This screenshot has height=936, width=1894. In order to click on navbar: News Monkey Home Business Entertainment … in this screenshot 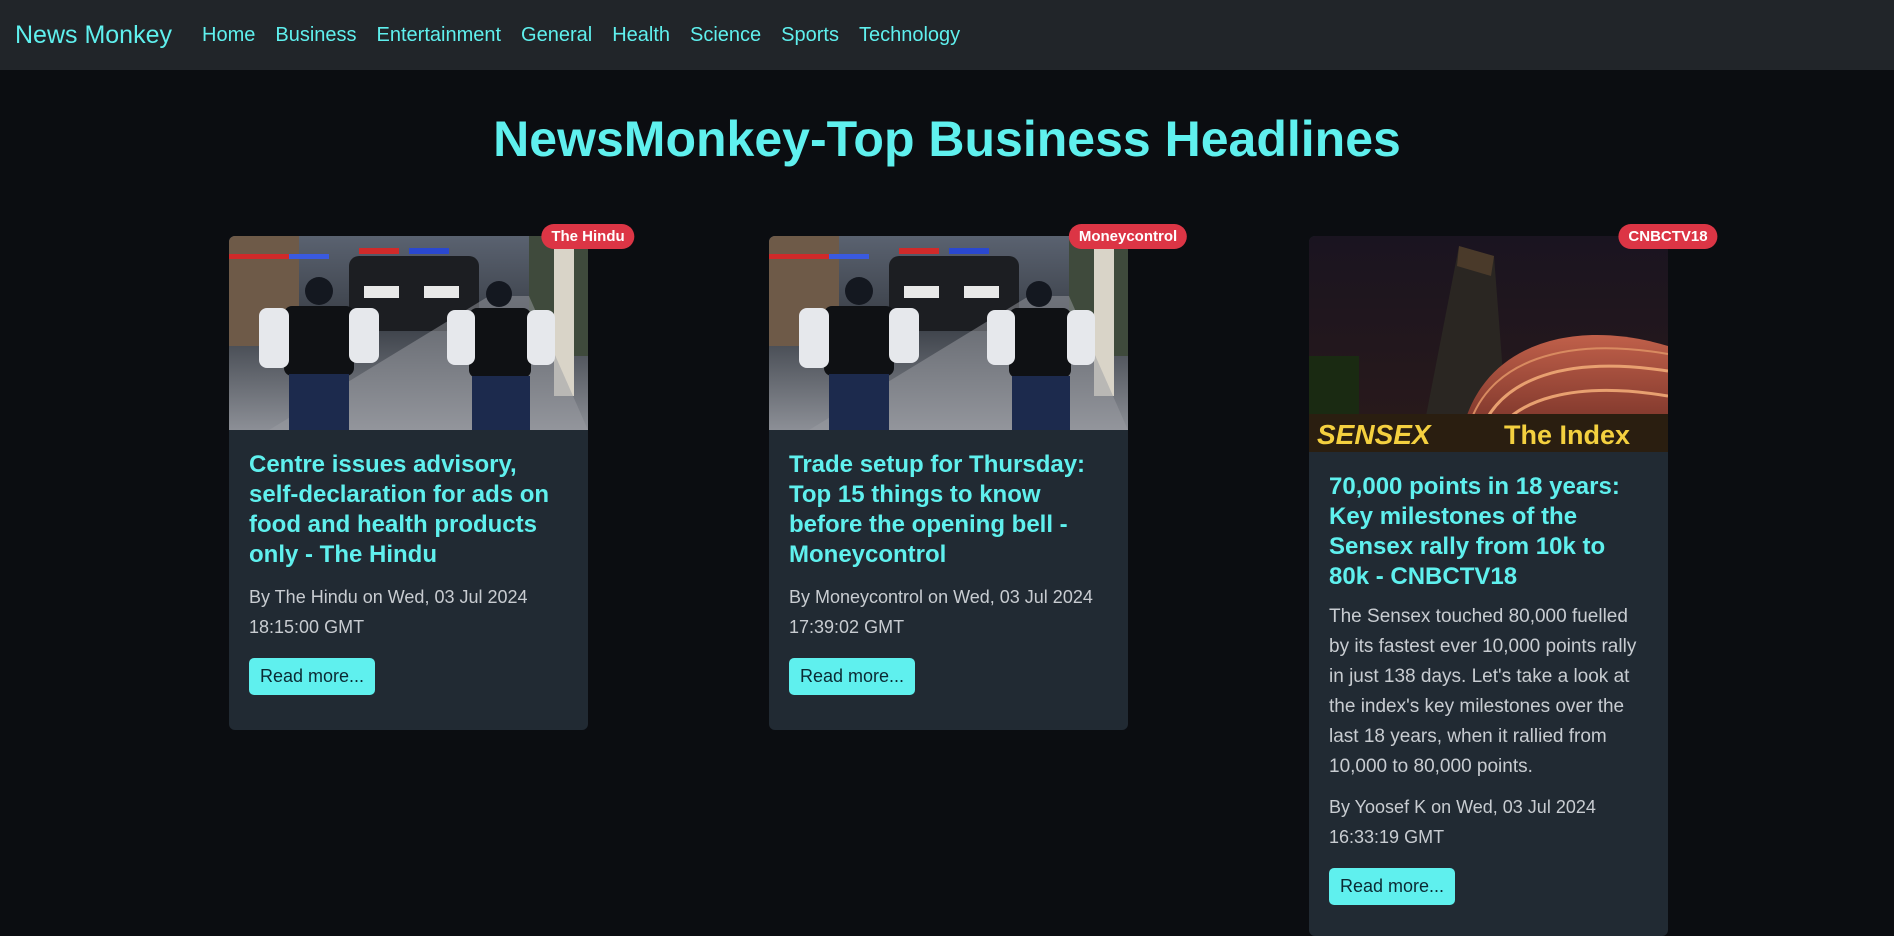, I will do `click(947, 35)`.